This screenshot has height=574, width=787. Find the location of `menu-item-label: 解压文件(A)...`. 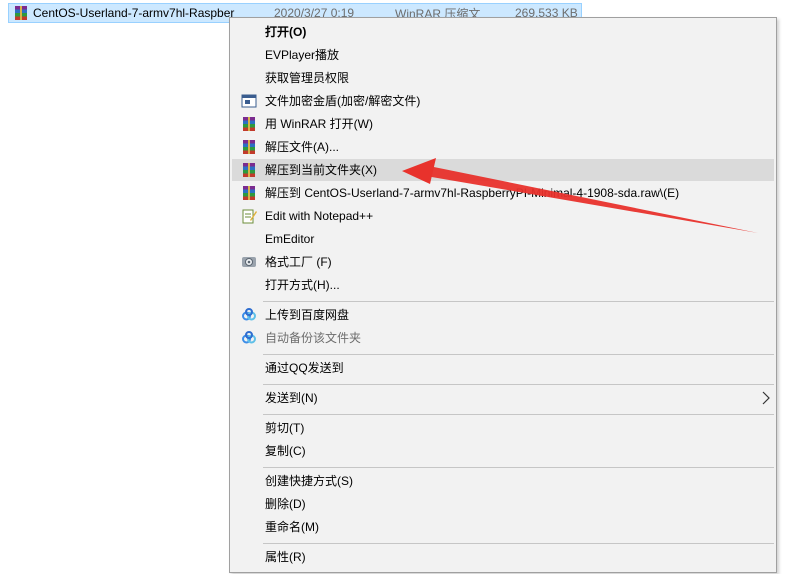

menu-item-label: 解压文件(A)... is located at coordinates (302, 147).